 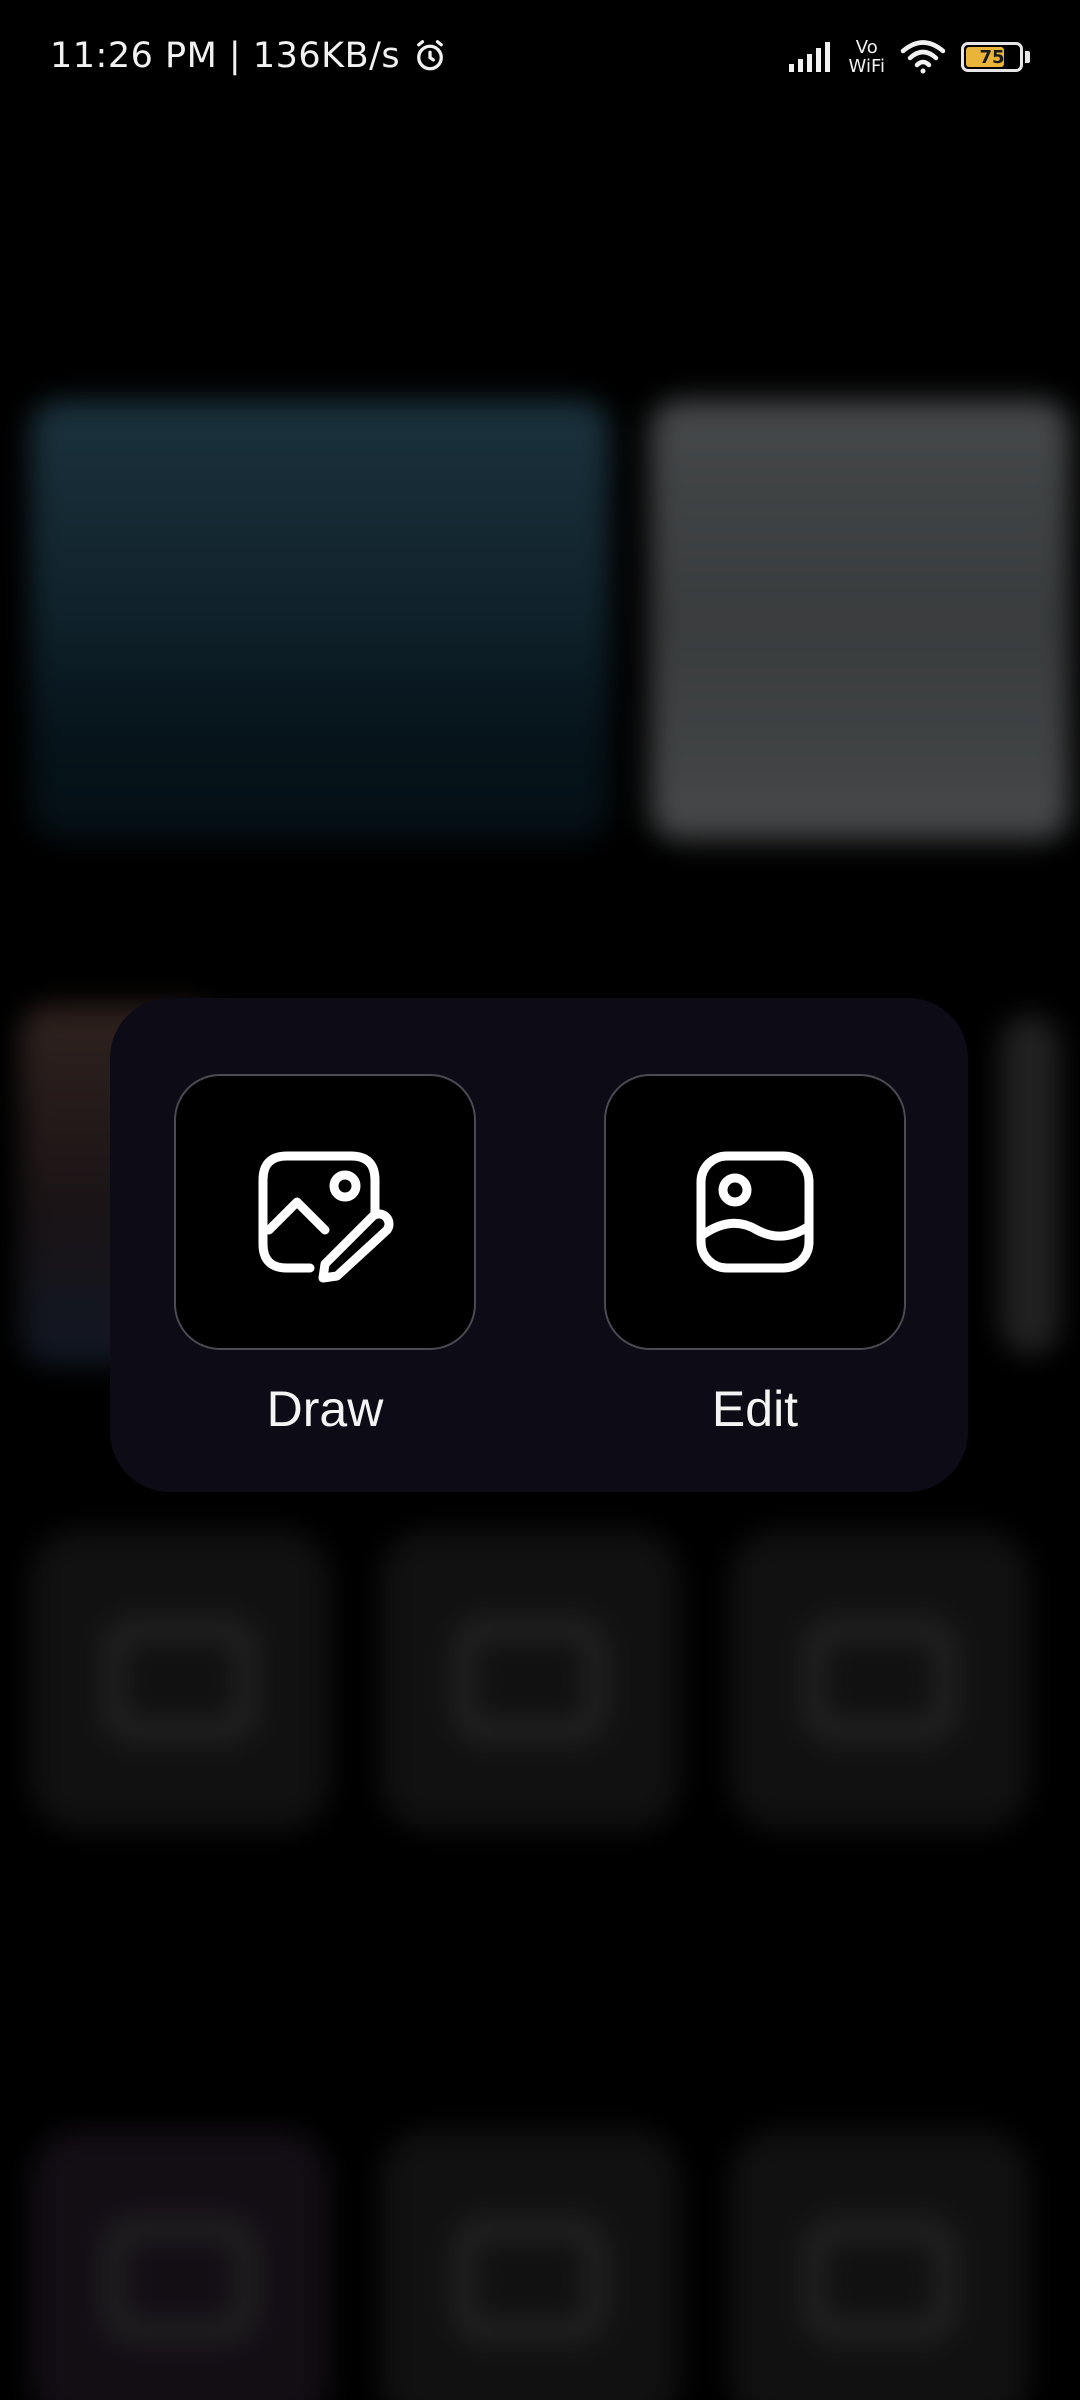 What do you see at coordinates (809, 57) in the screenshot?
I see `signal-icon` at bounding box center [809, 57].